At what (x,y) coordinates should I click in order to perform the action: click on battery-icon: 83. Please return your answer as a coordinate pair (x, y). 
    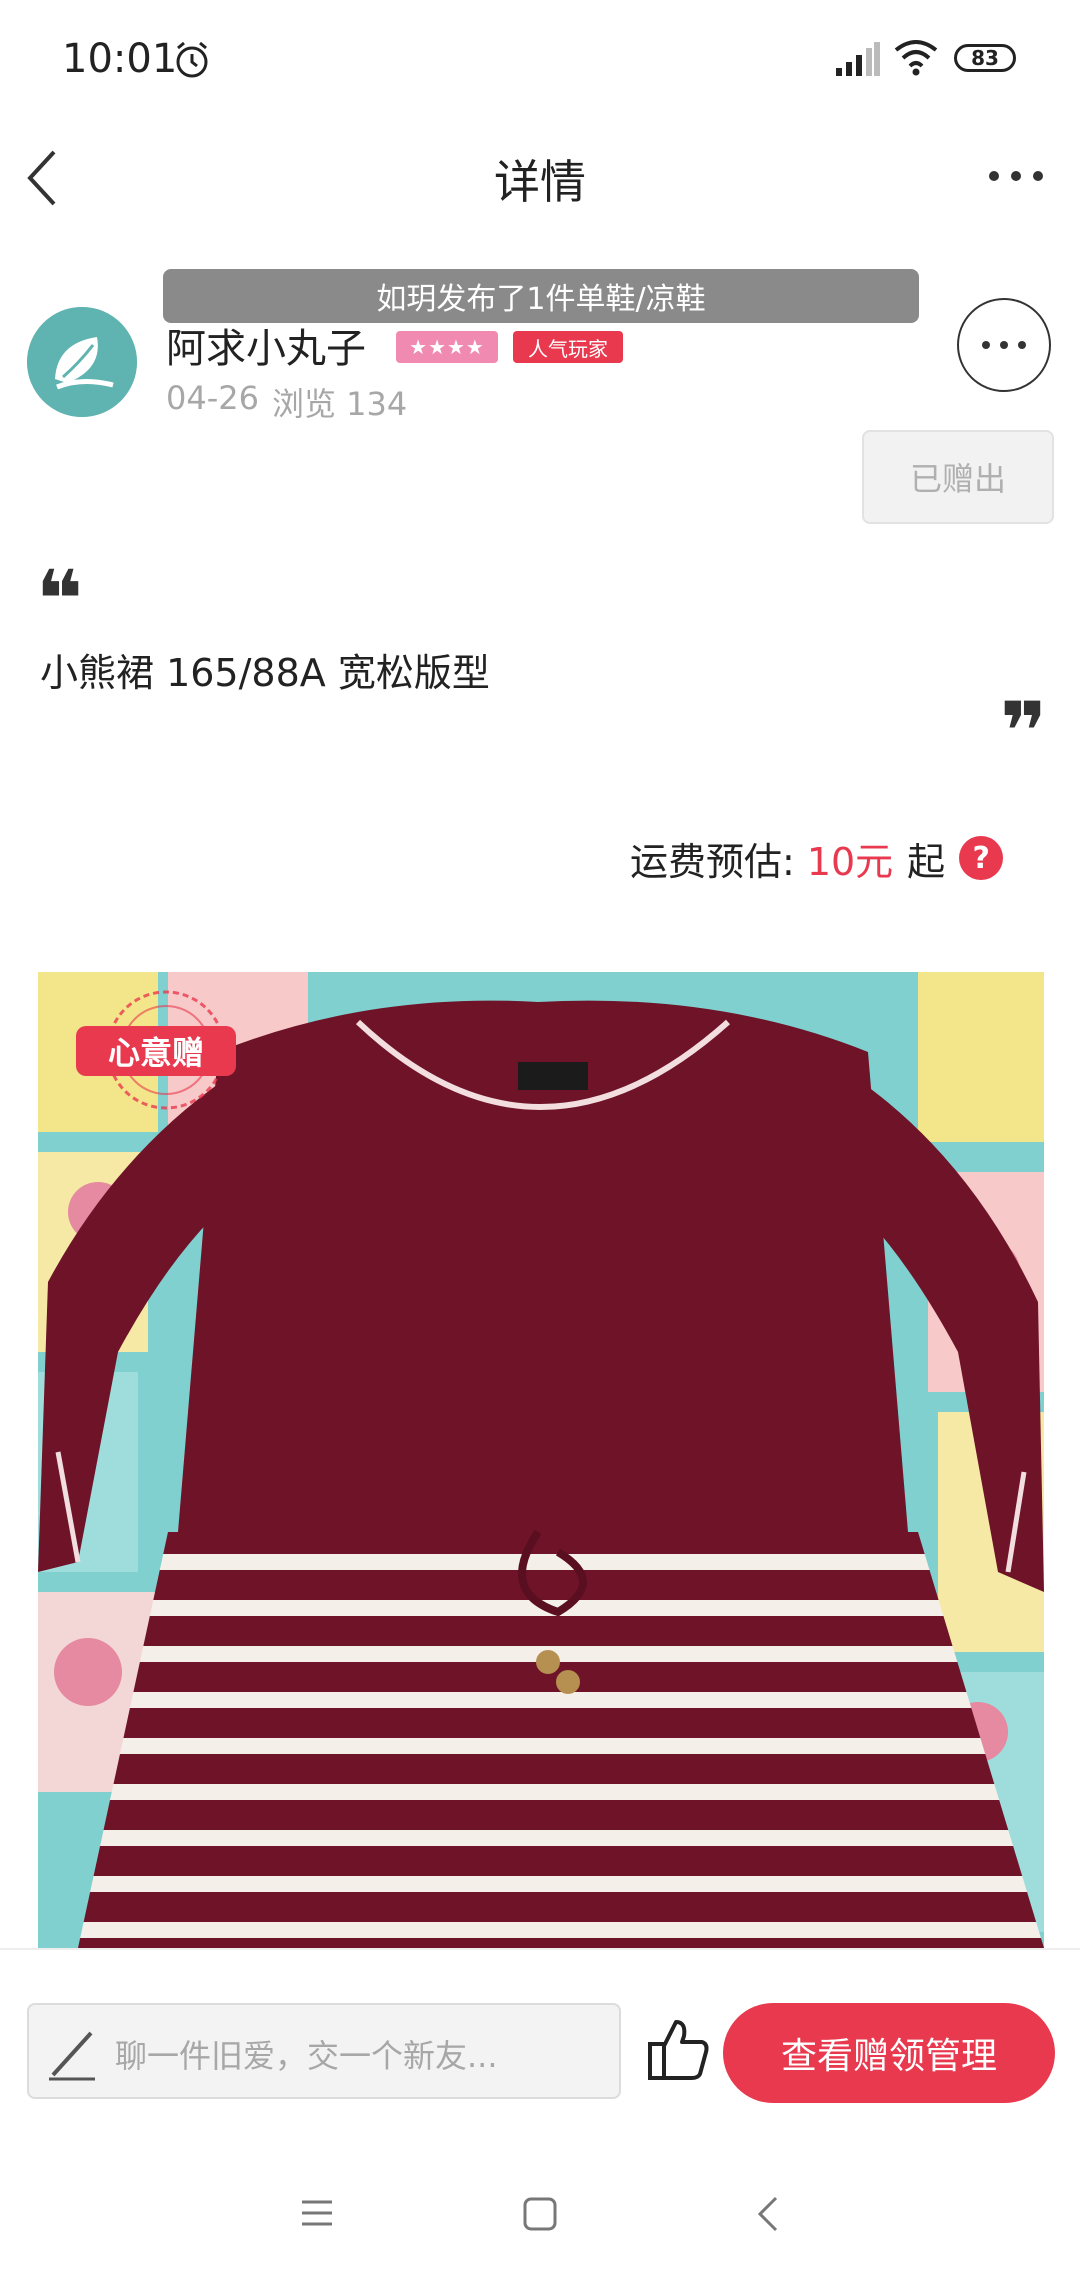
    Looking at the image, I should click on (985, 58).